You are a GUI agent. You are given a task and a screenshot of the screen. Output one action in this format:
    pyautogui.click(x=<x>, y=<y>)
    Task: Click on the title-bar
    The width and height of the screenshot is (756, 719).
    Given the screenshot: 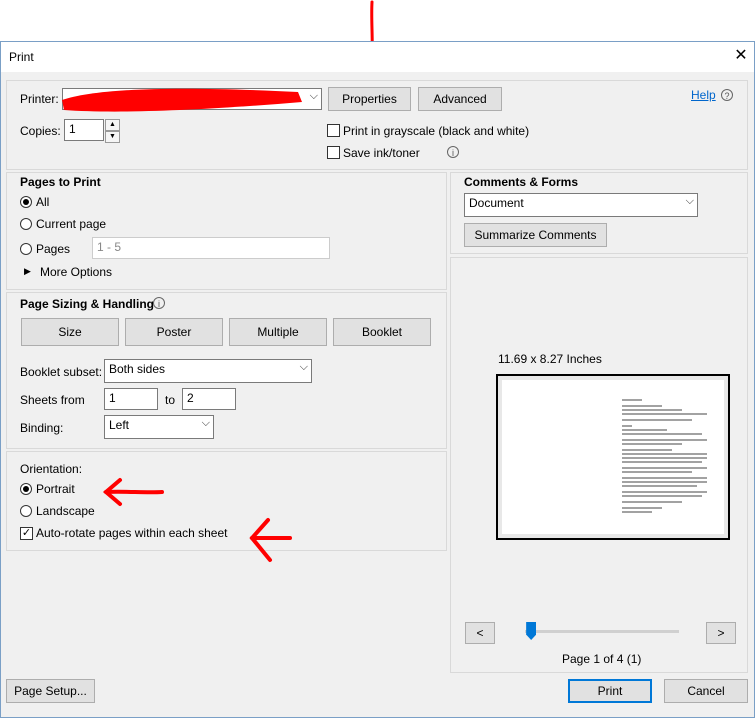 What is the action you would take?
    pyautogui.click(x=377, y=57)
    